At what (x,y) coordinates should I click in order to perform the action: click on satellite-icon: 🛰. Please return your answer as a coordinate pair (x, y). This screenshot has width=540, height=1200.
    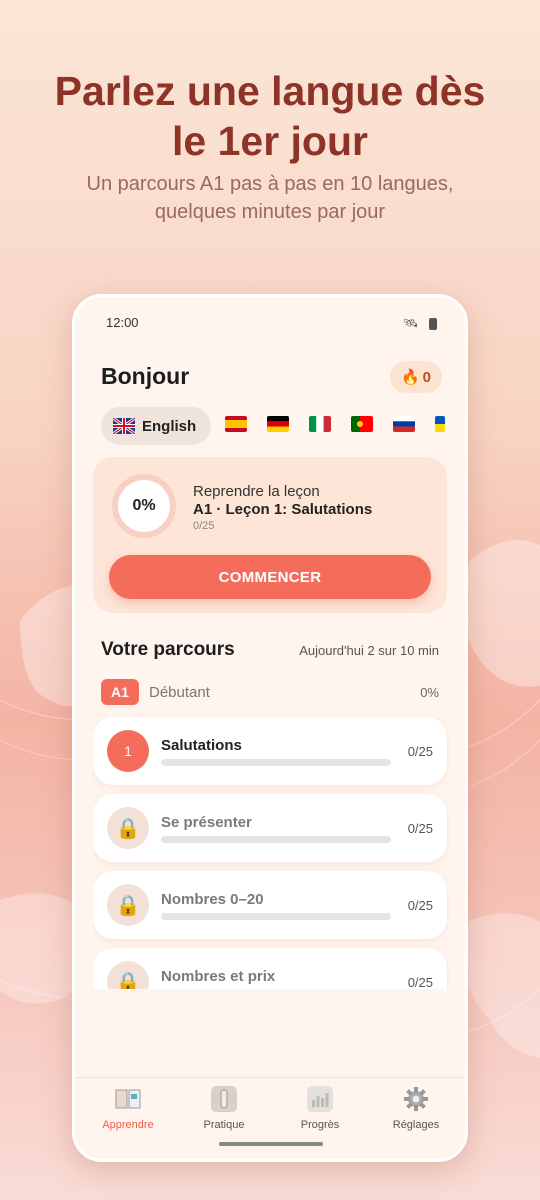
    Looking at the image, I should click on (411, 323).